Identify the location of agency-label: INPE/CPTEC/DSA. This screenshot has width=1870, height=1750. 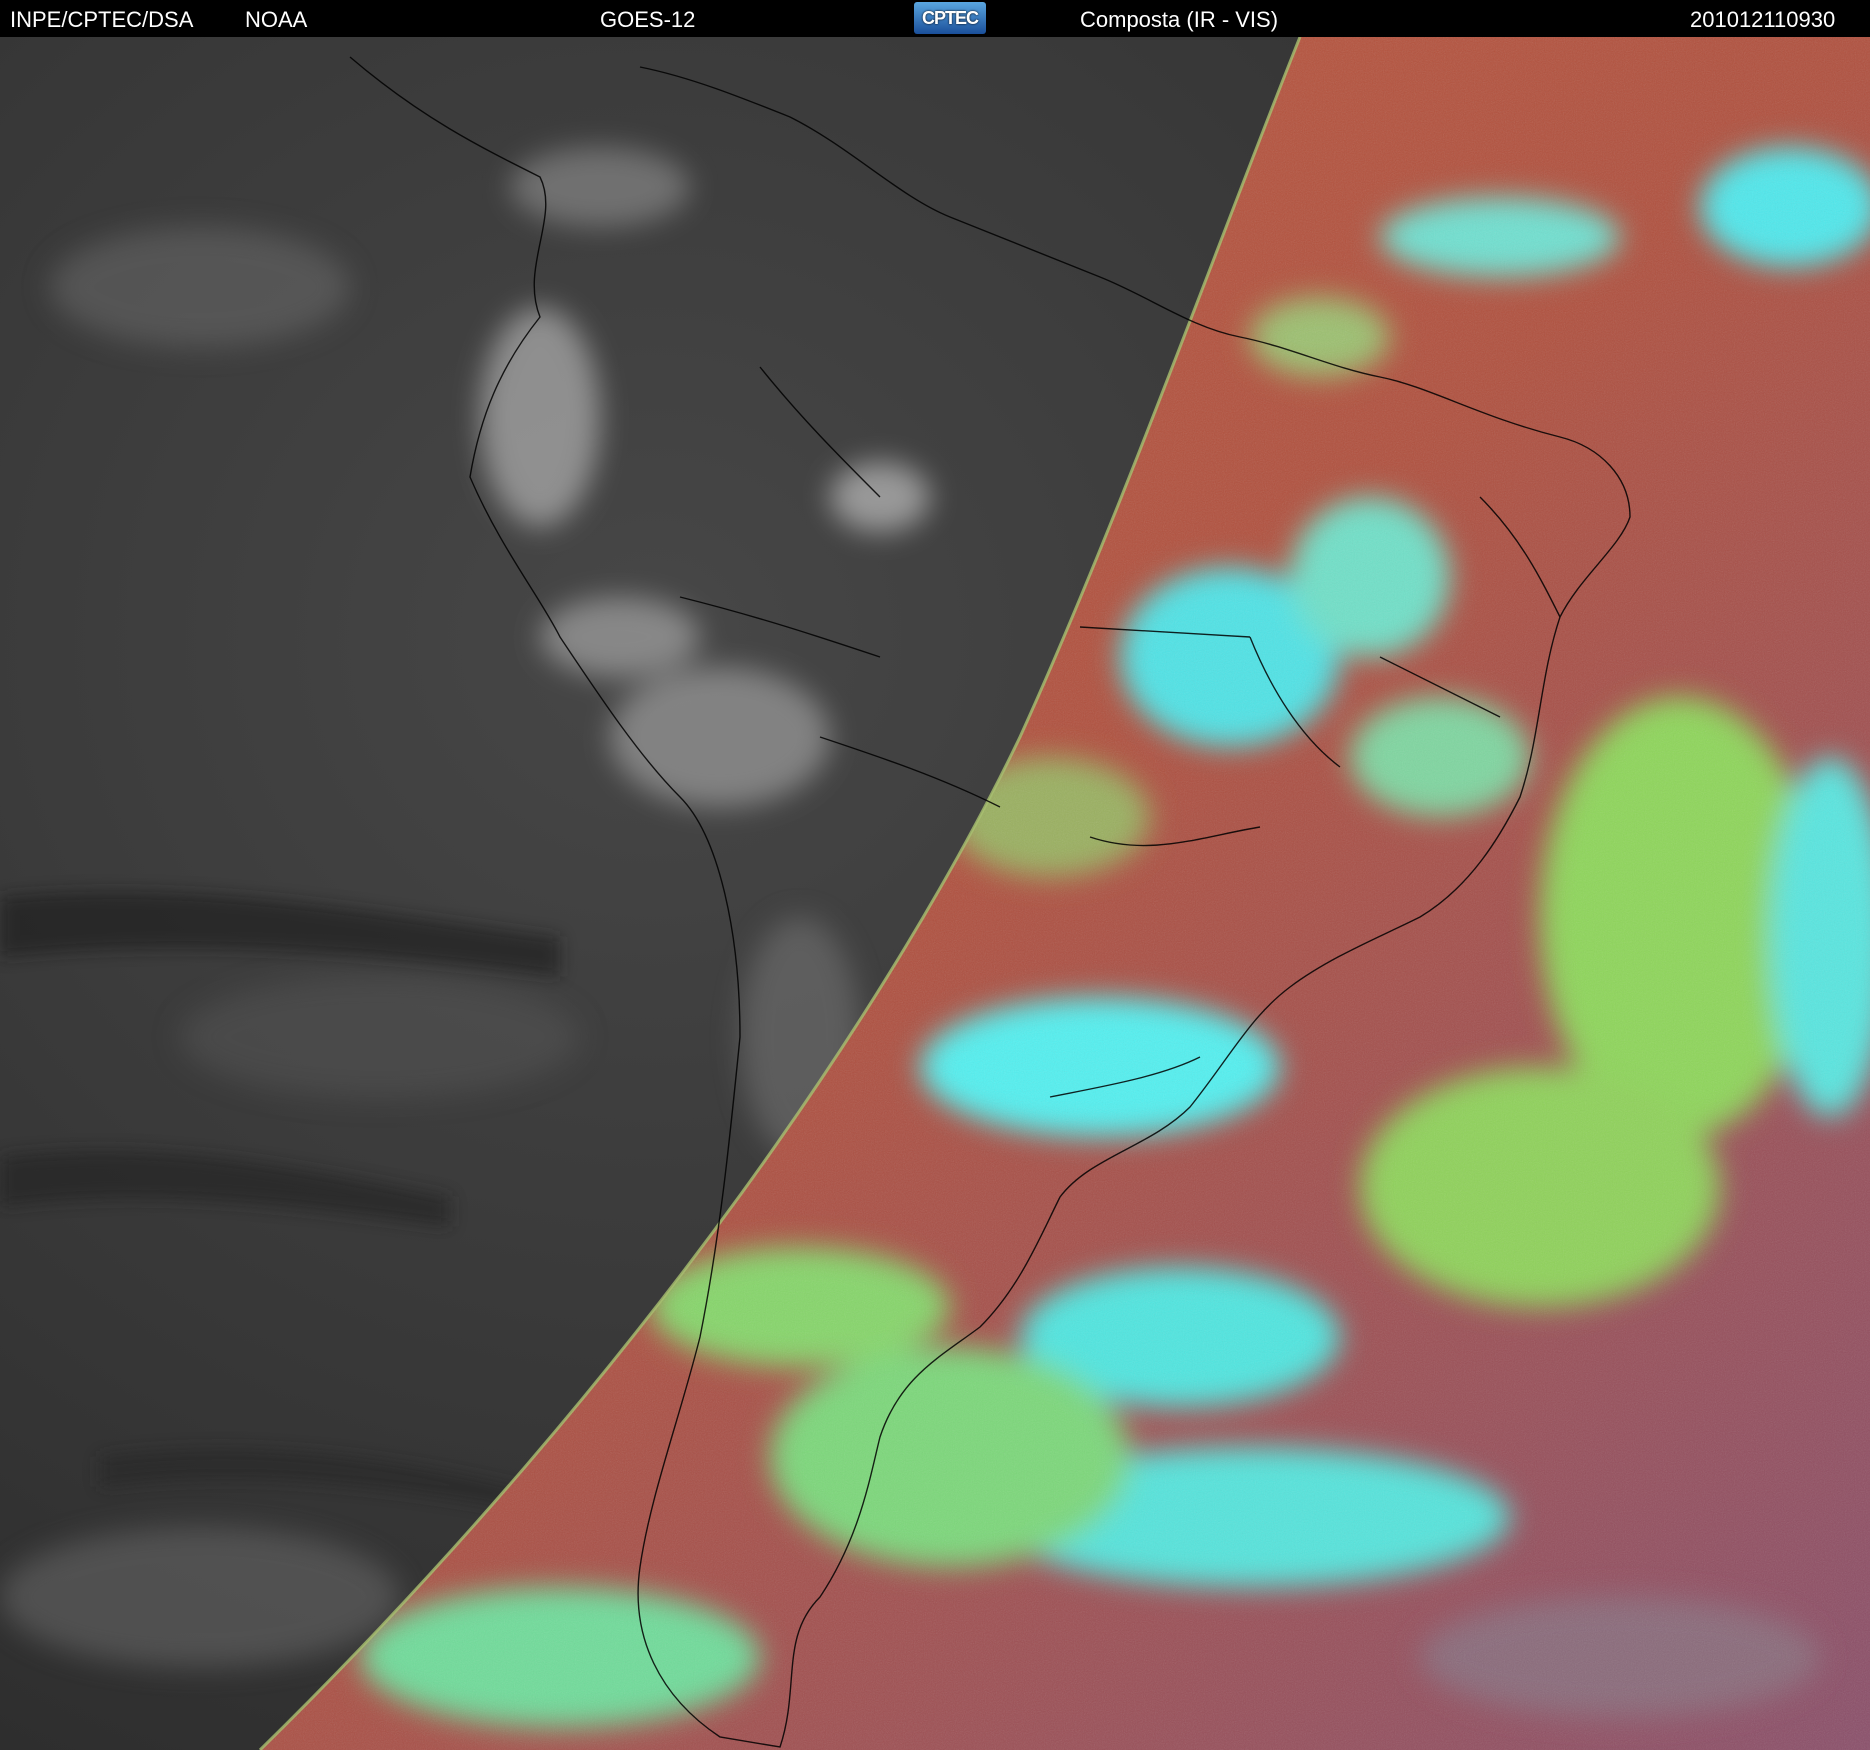
(102, 19).